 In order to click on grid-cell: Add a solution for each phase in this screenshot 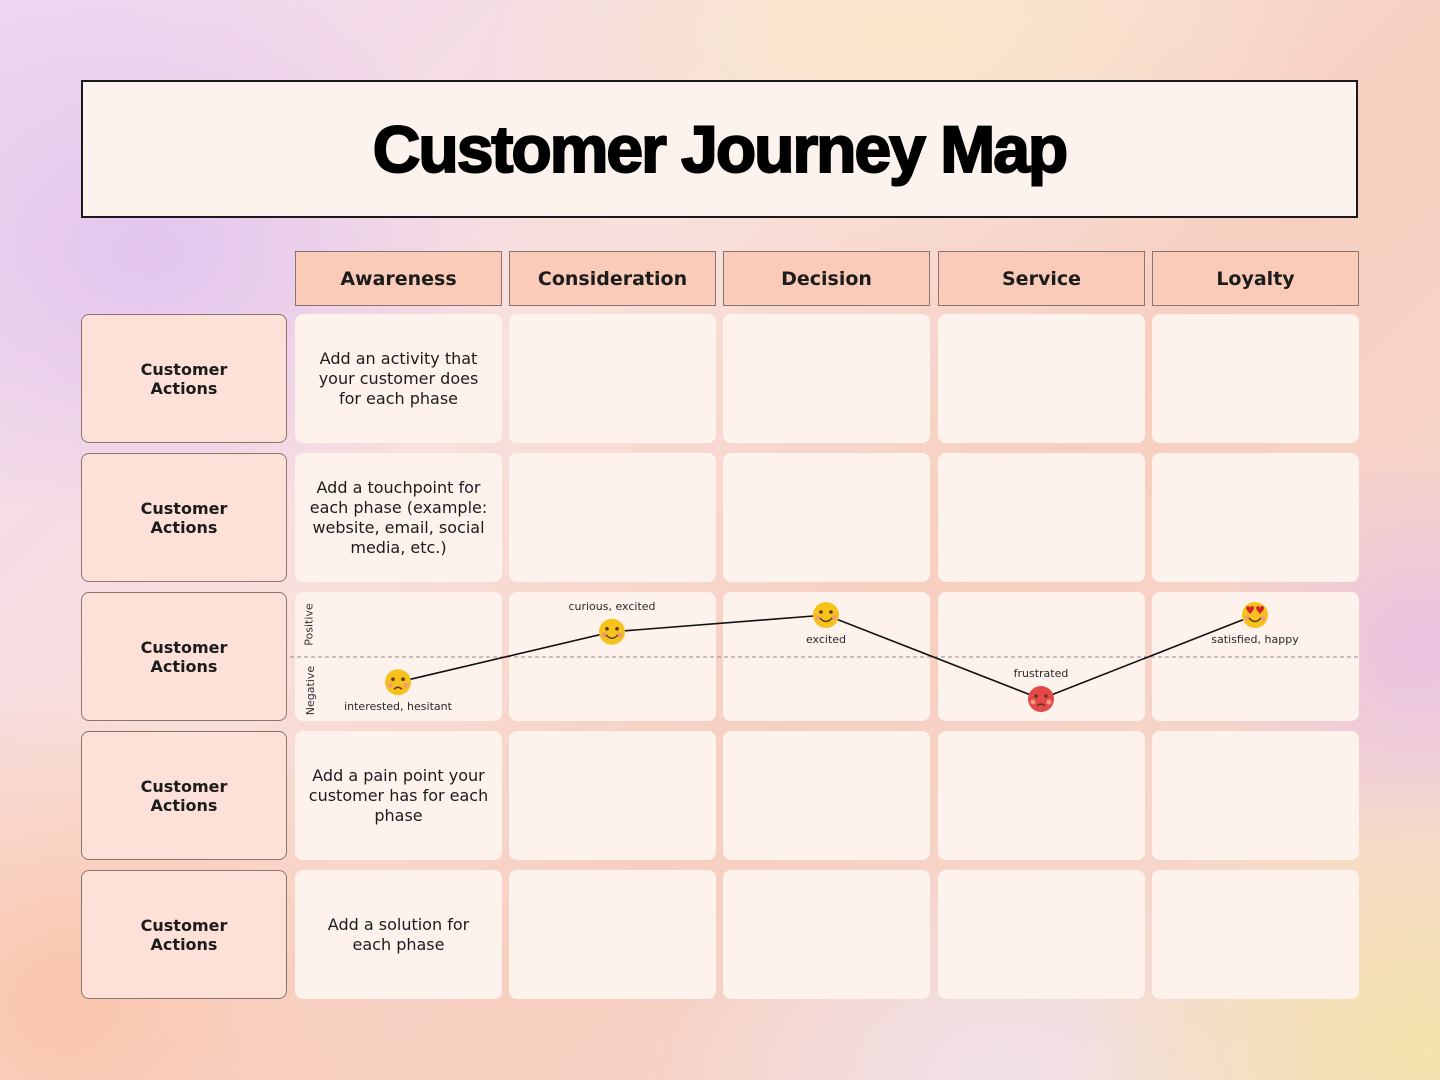, I will do `click(398, 934)`.